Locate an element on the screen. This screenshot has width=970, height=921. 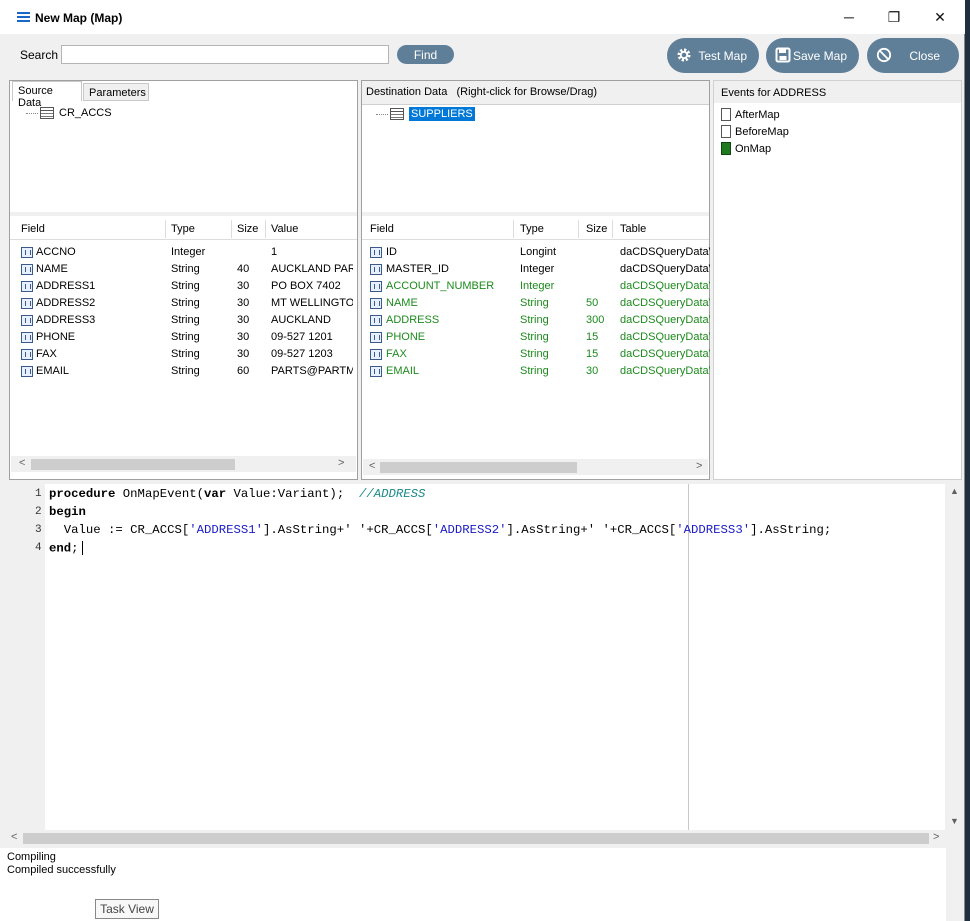
task-view-tooltip: Task View is located at coordinates (127, 909).